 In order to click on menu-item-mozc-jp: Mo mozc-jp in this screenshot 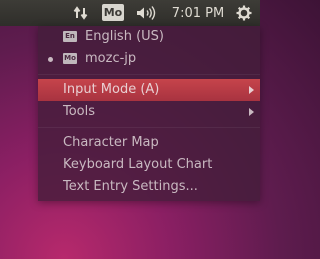, I will do `click(149, 59)`.